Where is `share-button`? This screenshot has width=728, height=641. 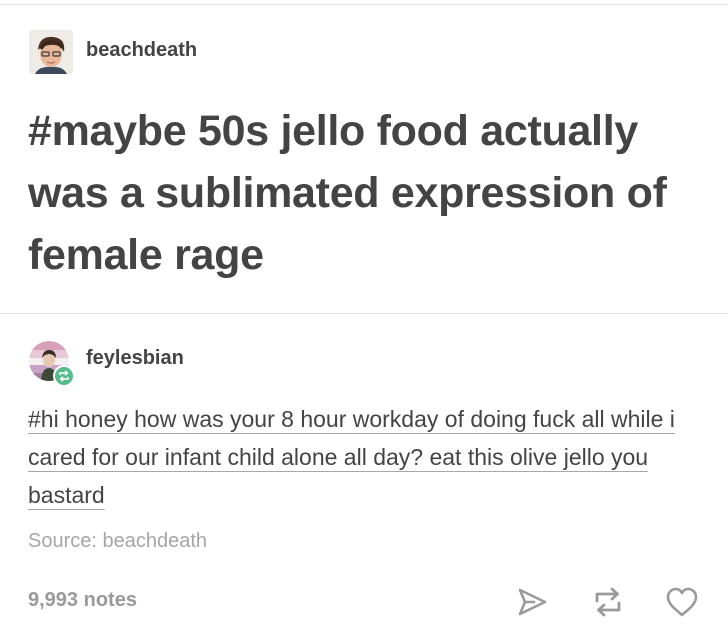
share-button is located at coordinates (532, 602).